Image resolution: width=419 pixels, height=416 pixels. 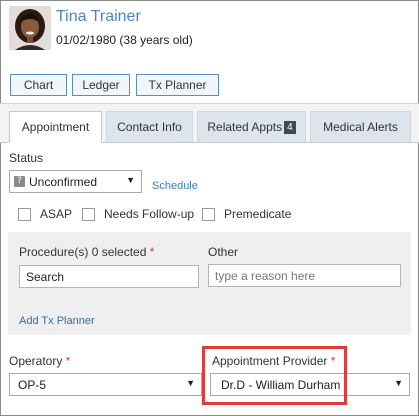 I want to click on other-label: Other, so click(x=223, y=252).